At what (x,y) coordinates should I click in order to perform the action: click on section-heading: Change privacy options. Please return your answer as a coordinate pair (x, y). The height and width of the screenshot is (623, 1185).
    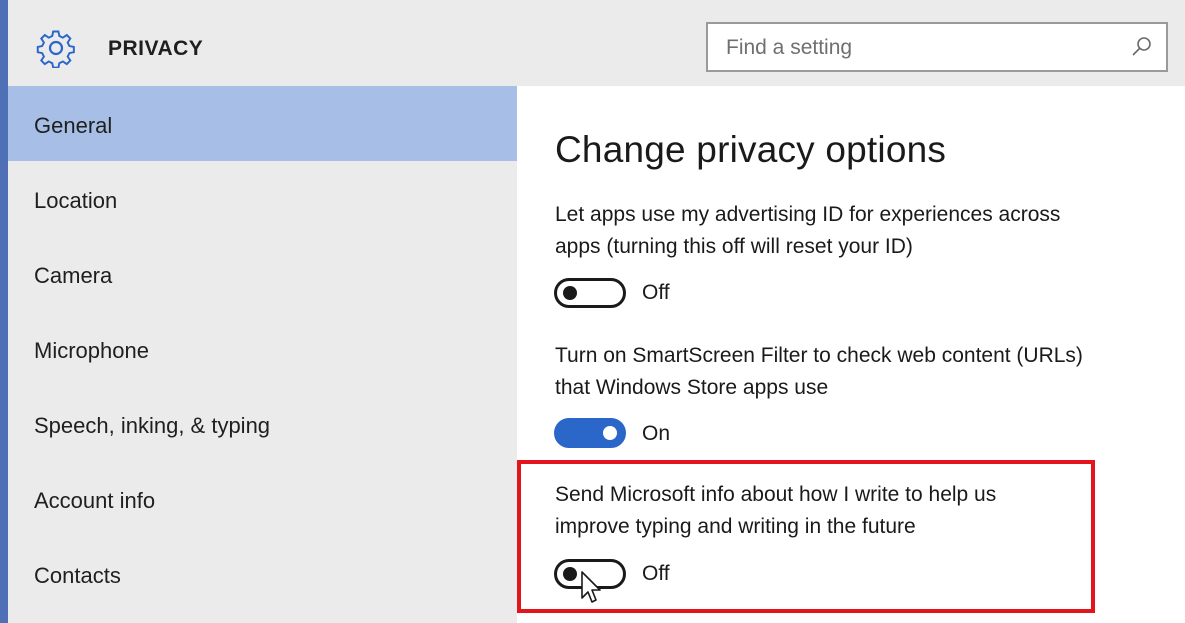
    Looking at the image, I should click on (751, 149).